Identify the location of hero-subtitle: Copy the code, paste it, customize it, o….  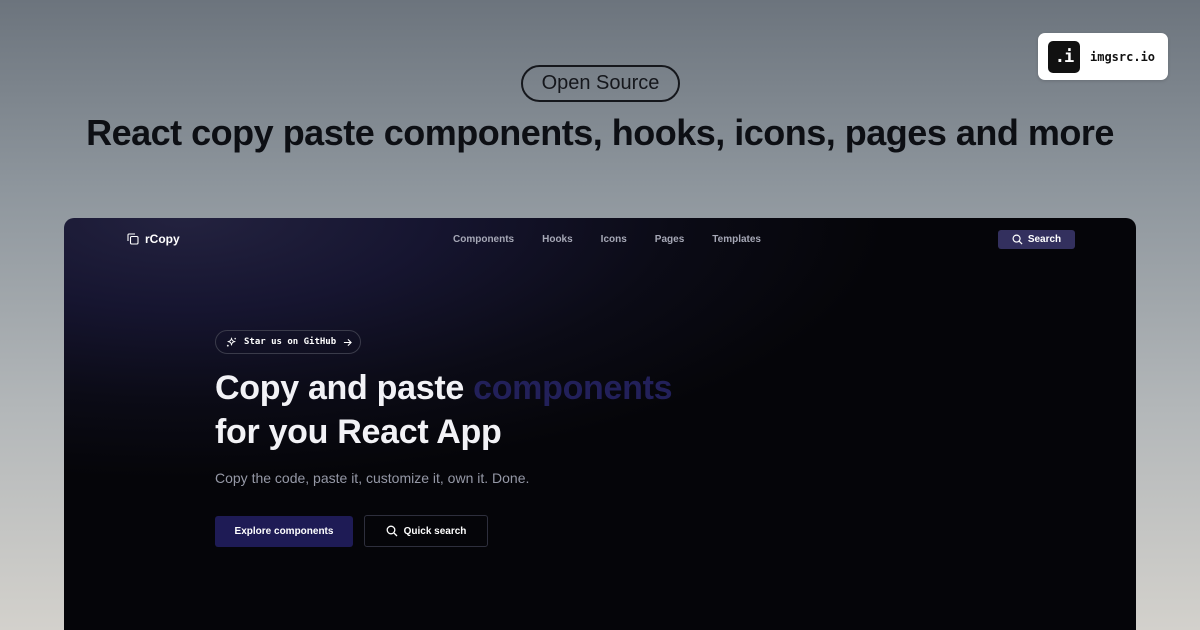
(372, 478).